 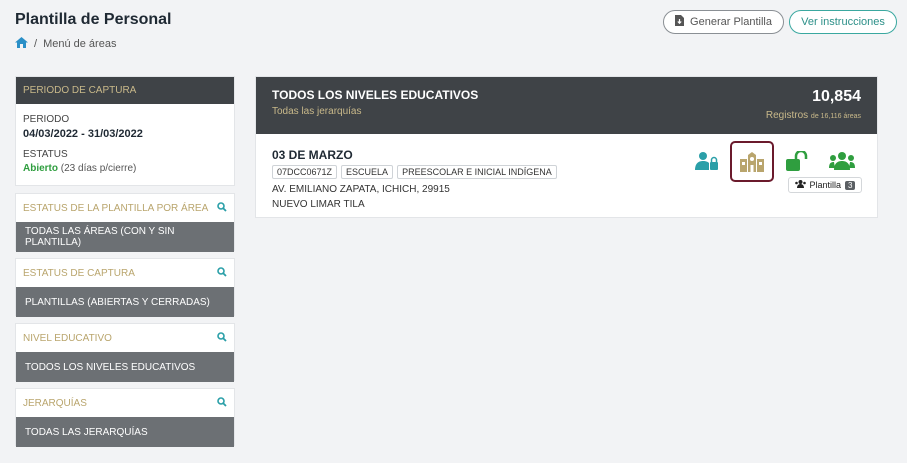 I want to click on estatus-value: Abierto (23 días p/cierre), so click(x=125, y=168).